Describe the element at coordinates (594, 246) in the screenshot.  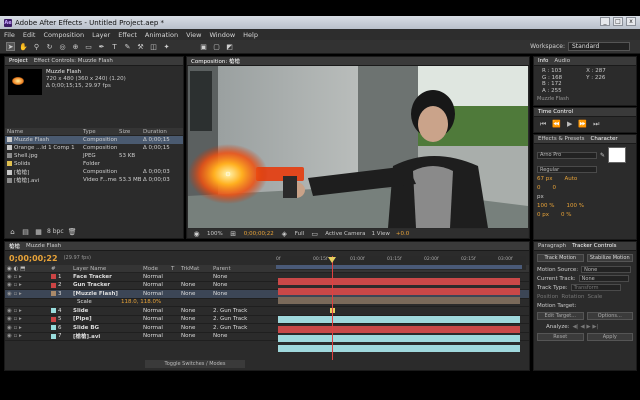
I see `tab-tracker-controls: Tracker Controls` at that location.